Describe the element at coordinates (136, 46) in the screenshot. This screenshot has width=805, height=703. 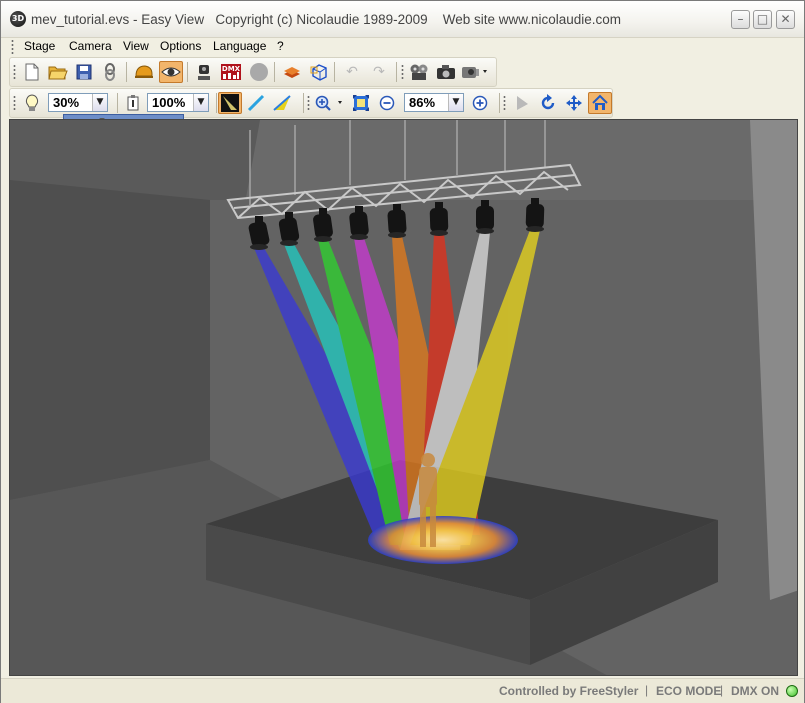
I see `menu-view: View` at that location.